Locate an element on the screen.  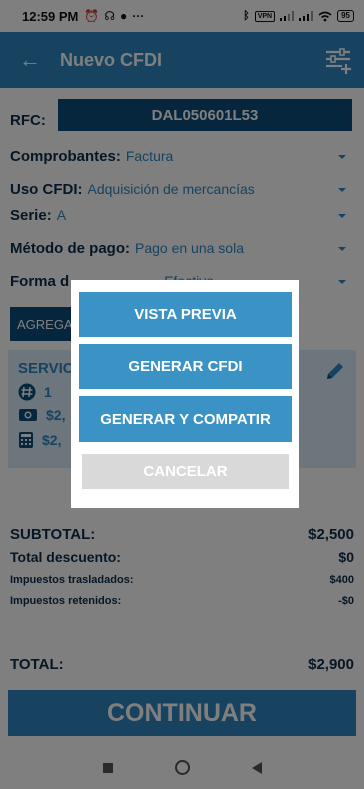
cancel-button: CANCELAR is located at coordinates (185, 471).